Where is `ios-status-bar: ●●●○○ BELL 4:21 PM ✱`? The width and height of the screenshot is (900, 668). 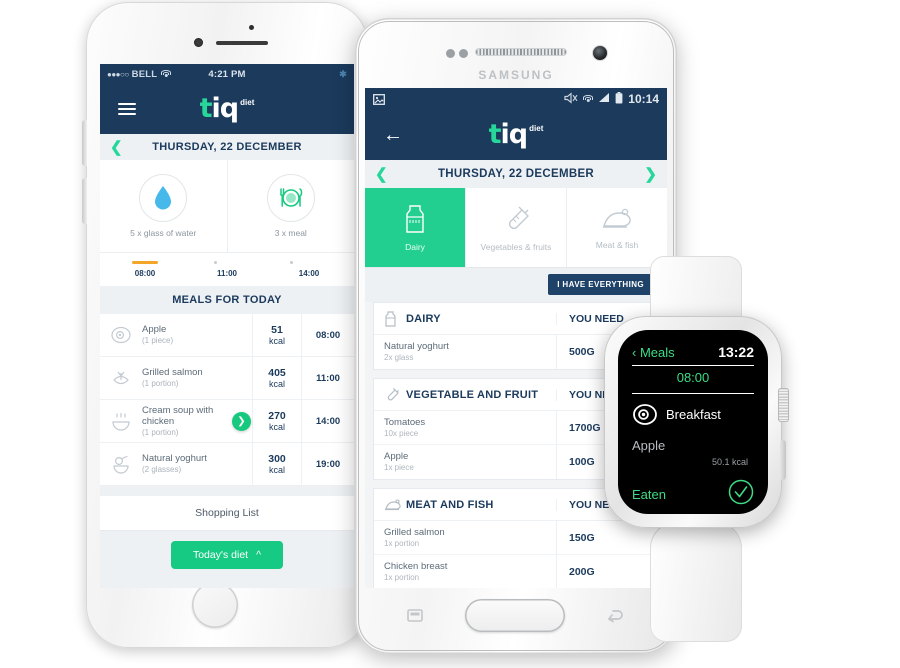
ios-status-bar: ●●●○○ BELL 4:21 PM ✱ is located at coordinates (227, 74).